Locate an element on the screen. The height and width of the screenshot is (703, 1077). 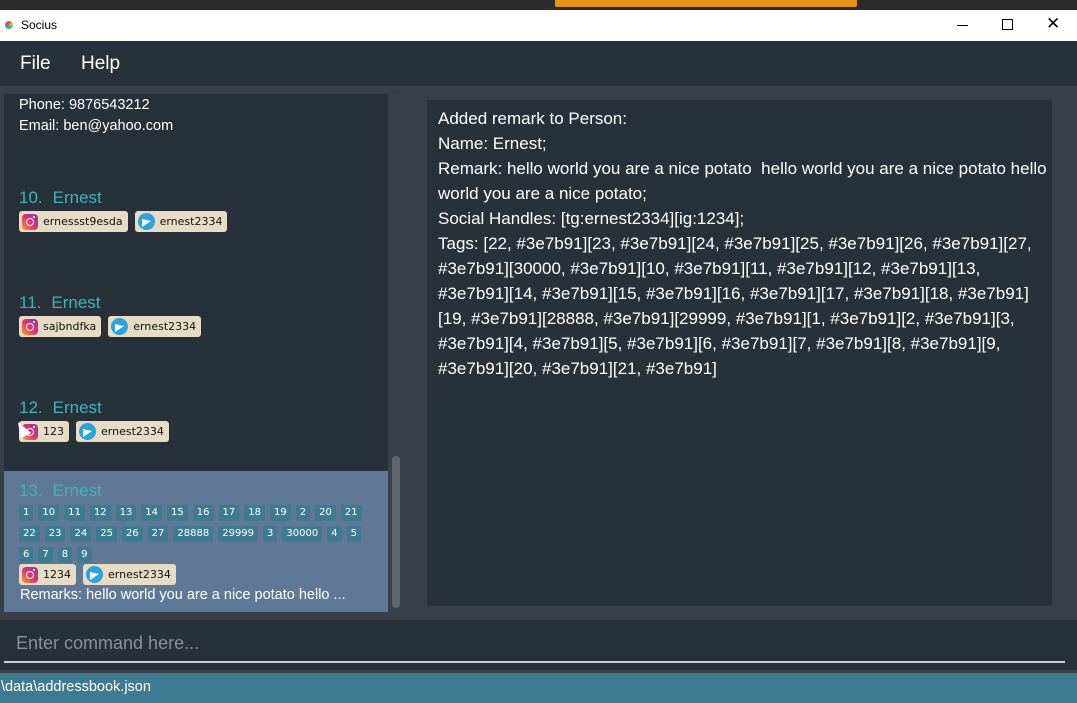
person-name: 13. Ernest is located at coordinates (60, 491).